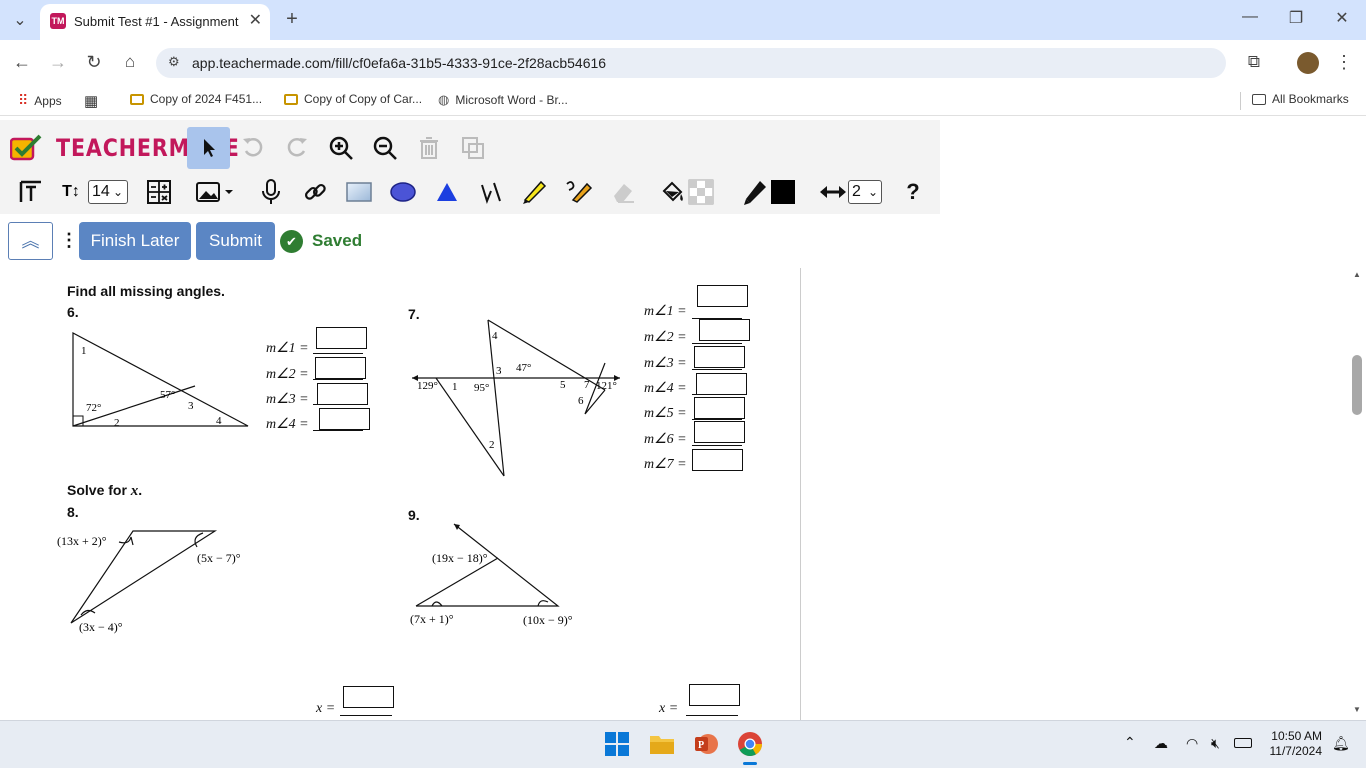  Describe the element at coordinates (783, 192) in the screenshot. I see `stroke-color-swatch` at that location.